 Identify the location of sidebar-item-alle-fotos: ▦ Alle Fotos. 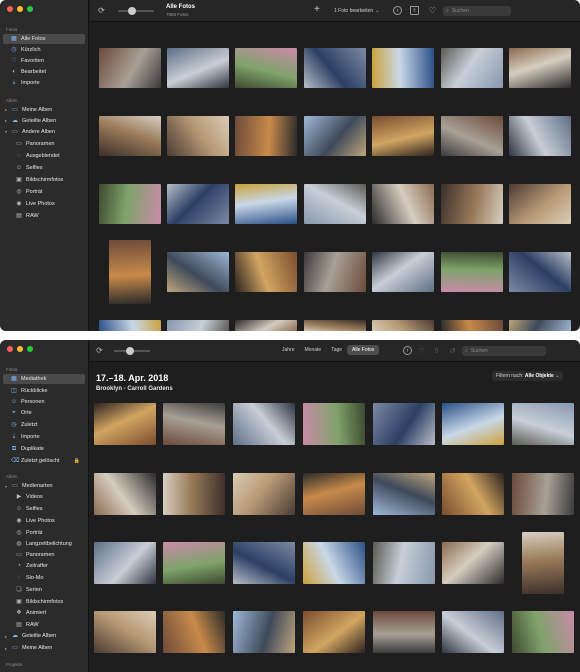
(44, 39).